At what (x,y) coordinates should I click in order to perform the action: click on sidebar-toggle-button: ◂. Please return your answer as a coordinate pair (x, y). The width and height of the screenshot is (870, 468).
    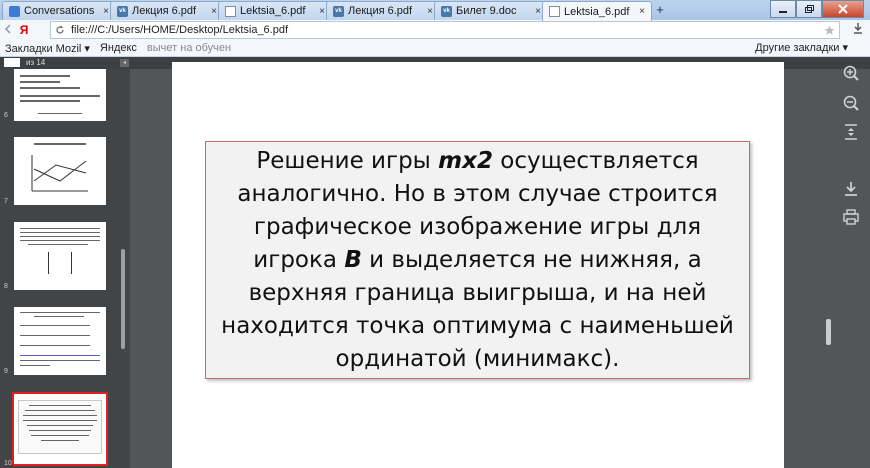
    Looking at the image, I should click on (124, 63).